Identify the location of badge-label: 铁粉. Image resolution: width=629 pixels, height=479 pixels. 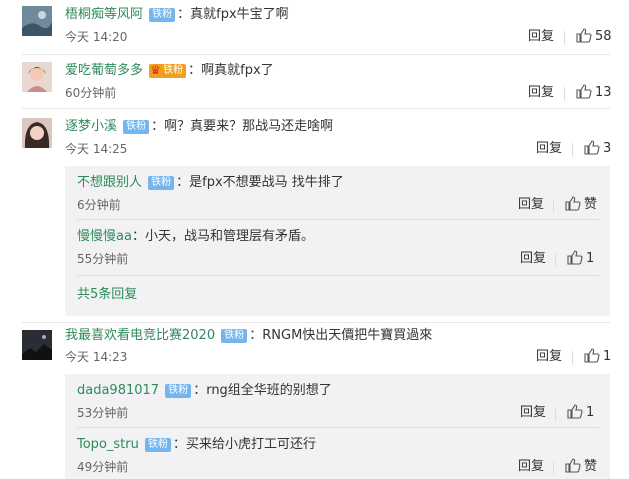
(173, 70).